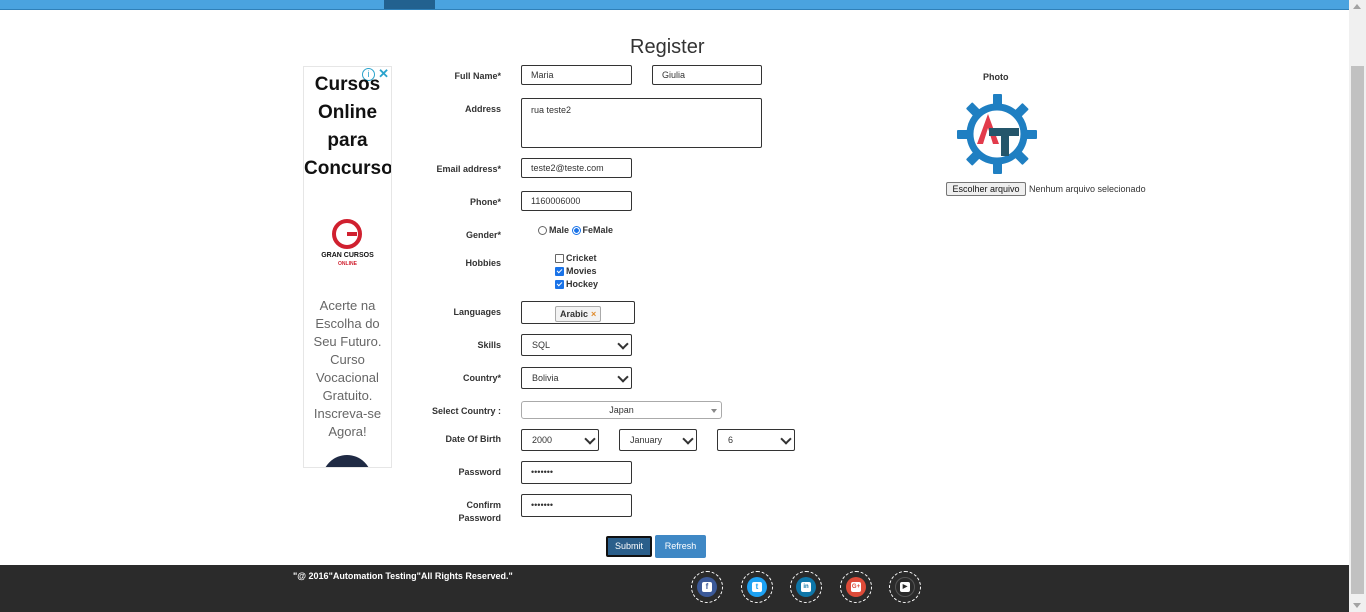 The image size is (1366, 612). Describe the element at coordinates (482, 378) in the screenshot. I see `country-label: Country*` at that location.